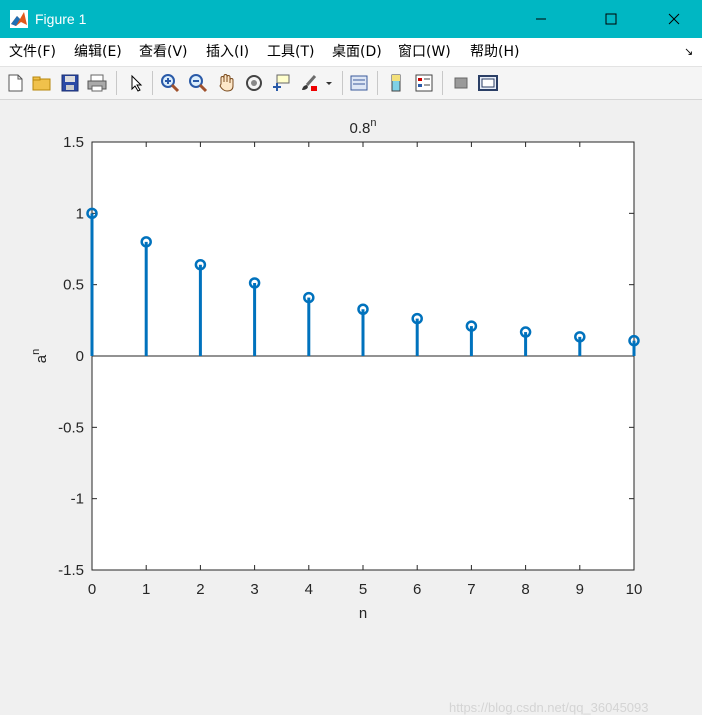  Describe the element at coordinates (688, 51) in the screenshot. I see `dock-arrow-icon: ↘` at that location.